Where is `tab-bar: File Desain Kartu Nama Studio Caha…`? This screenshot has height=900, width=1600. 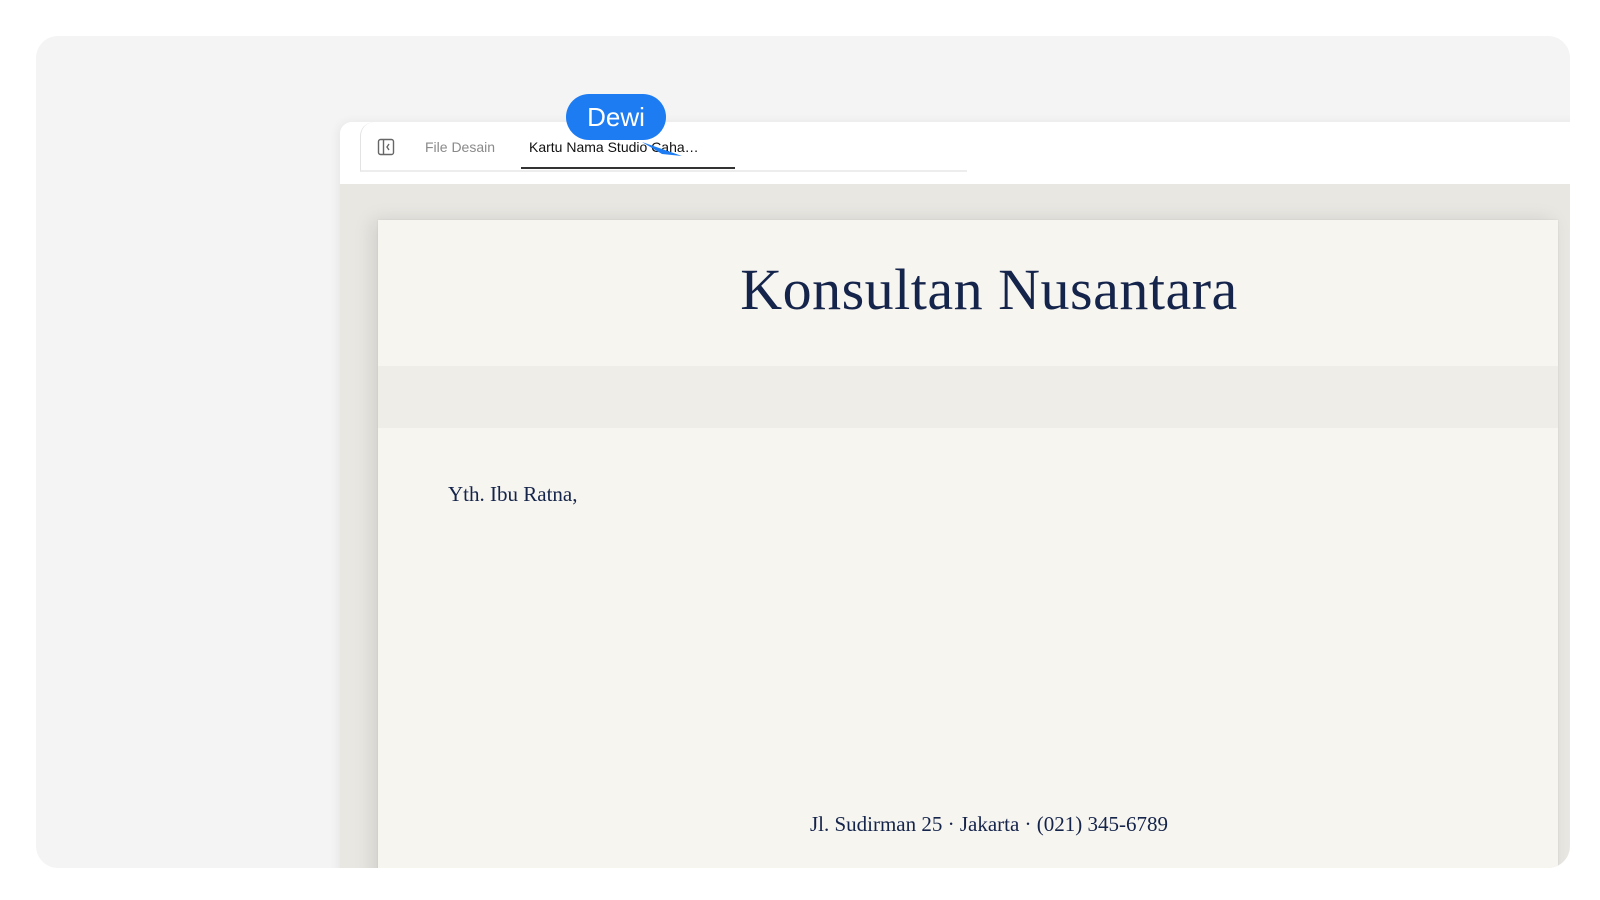
tab-bar: File Desain Kartu Nama Studio Caha… is located at coordinates (955, 153).